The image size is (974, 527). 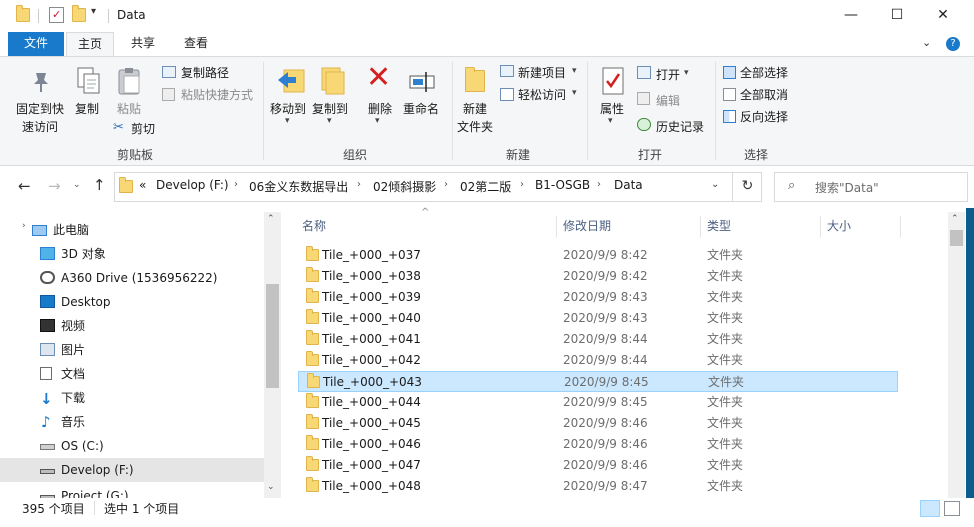 I want to click on file-list-scrollbar, so click(x=956, y=355).